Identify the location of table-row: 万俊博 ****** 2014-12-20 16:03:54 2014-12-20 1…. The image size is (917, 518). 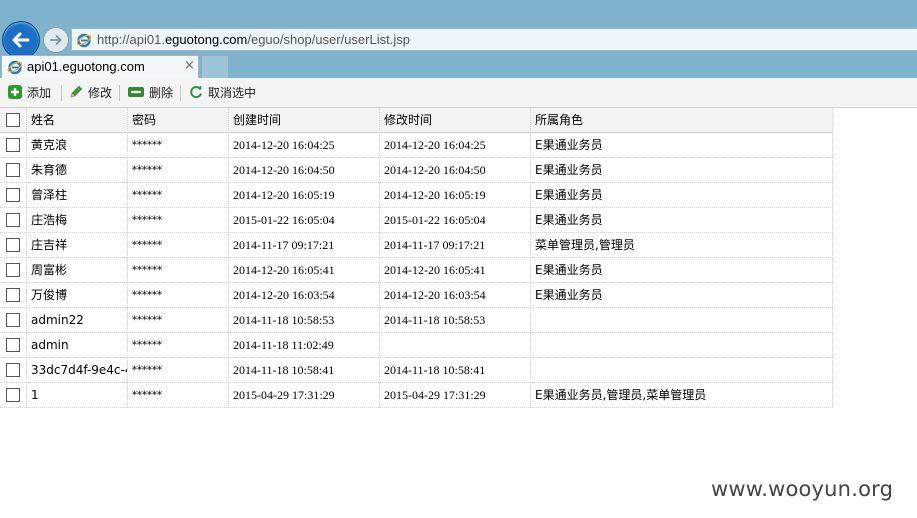
(416, 295).